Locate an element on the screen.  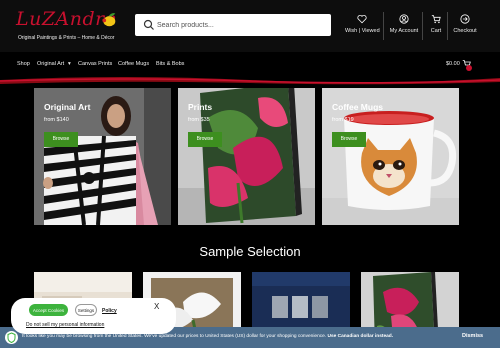
nav-item-coffee-mugs: Coffee Mugs is located at coordinates (133, 64).